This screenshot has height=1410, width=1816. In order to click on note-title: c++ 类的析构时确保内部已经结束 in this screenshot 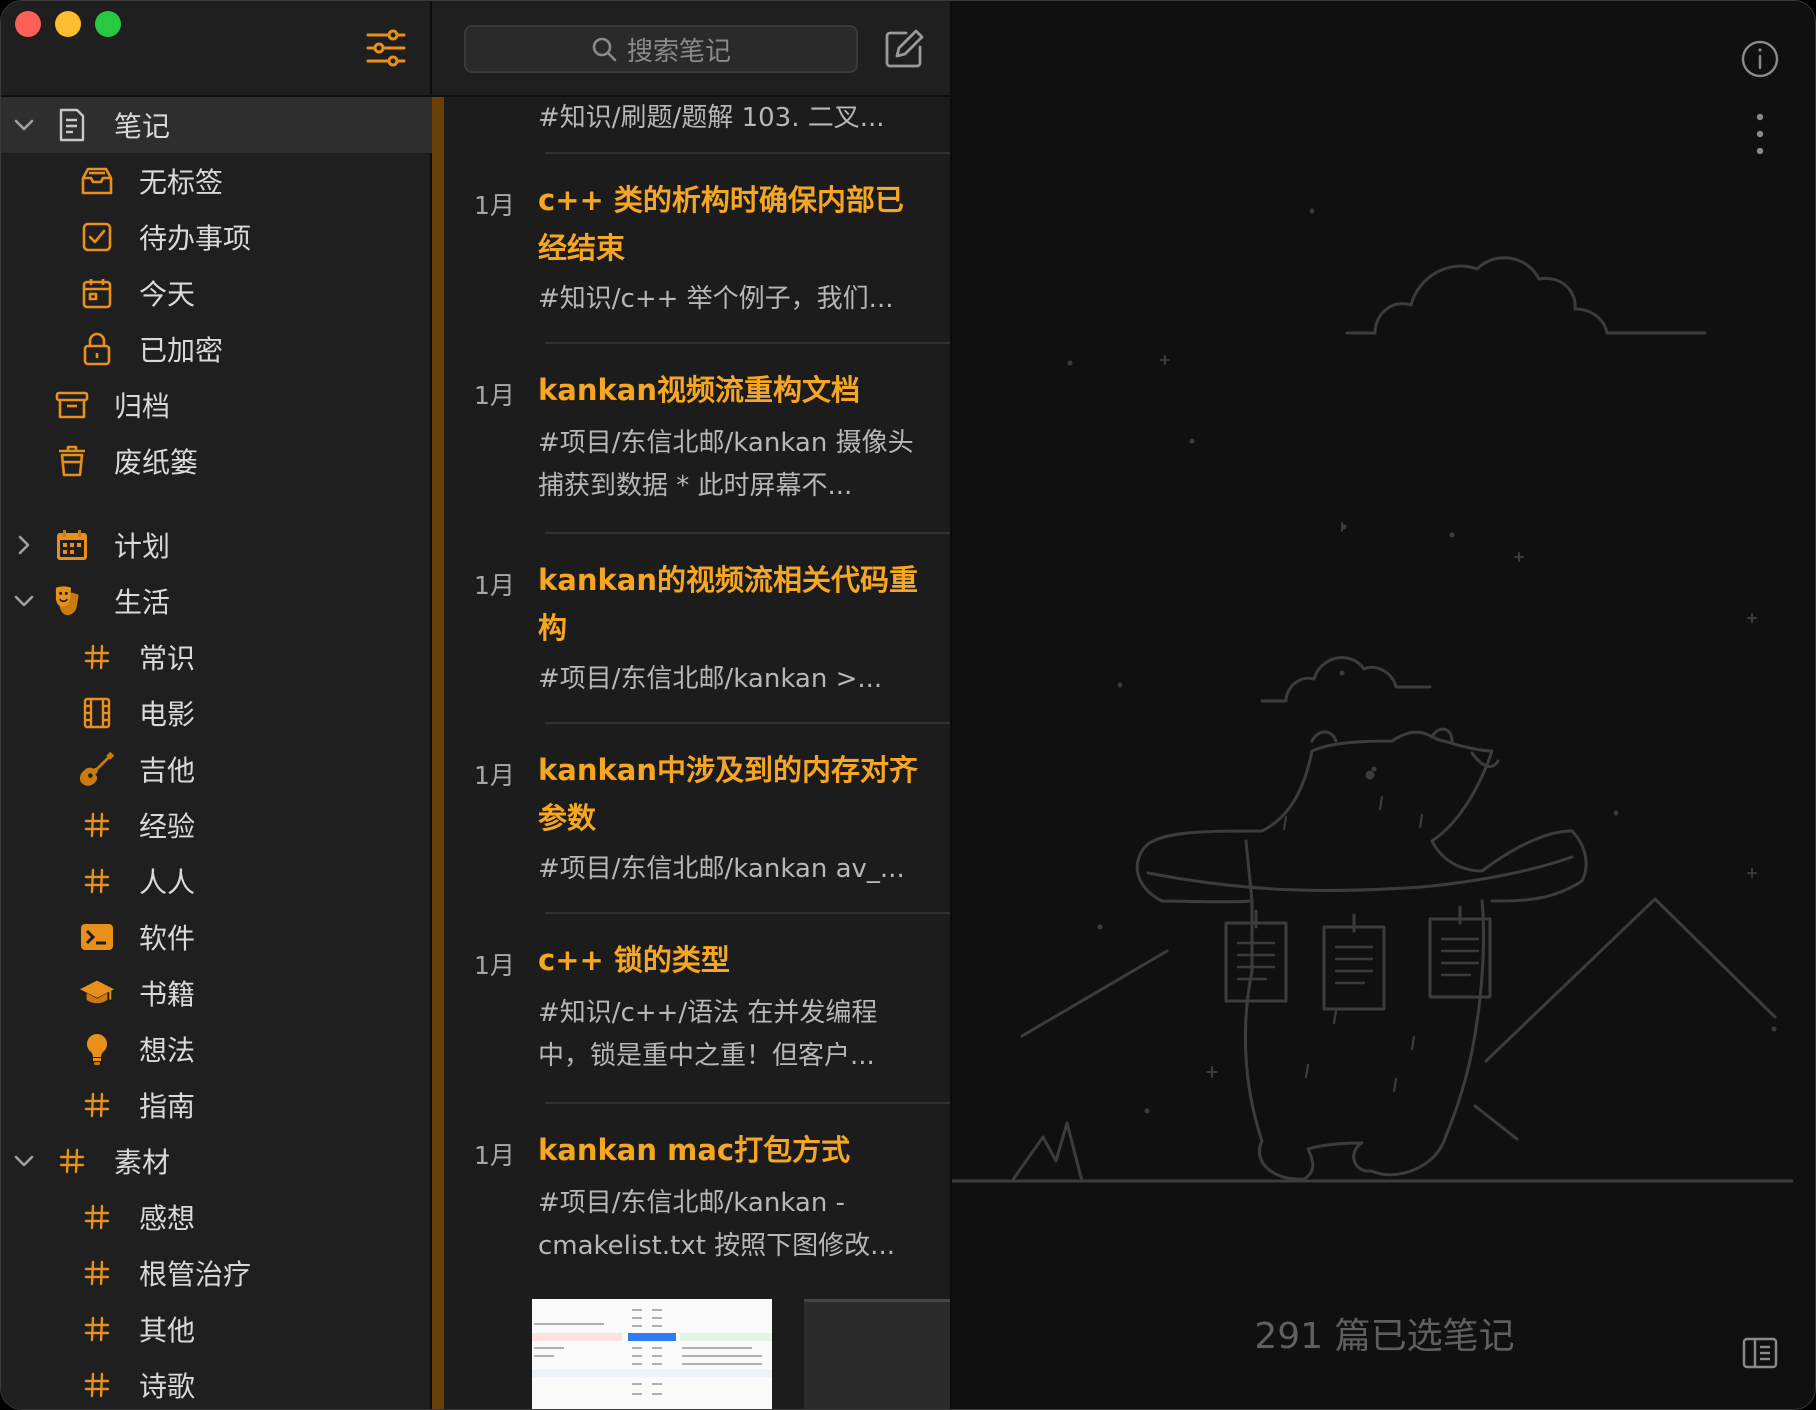, I will do `click(721, 224)`.